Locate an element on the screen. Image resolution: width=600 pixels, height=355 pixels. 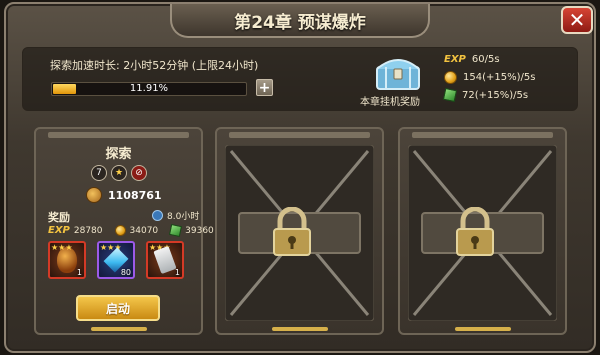
lion-head-icon is located at coordinates (94, 195).